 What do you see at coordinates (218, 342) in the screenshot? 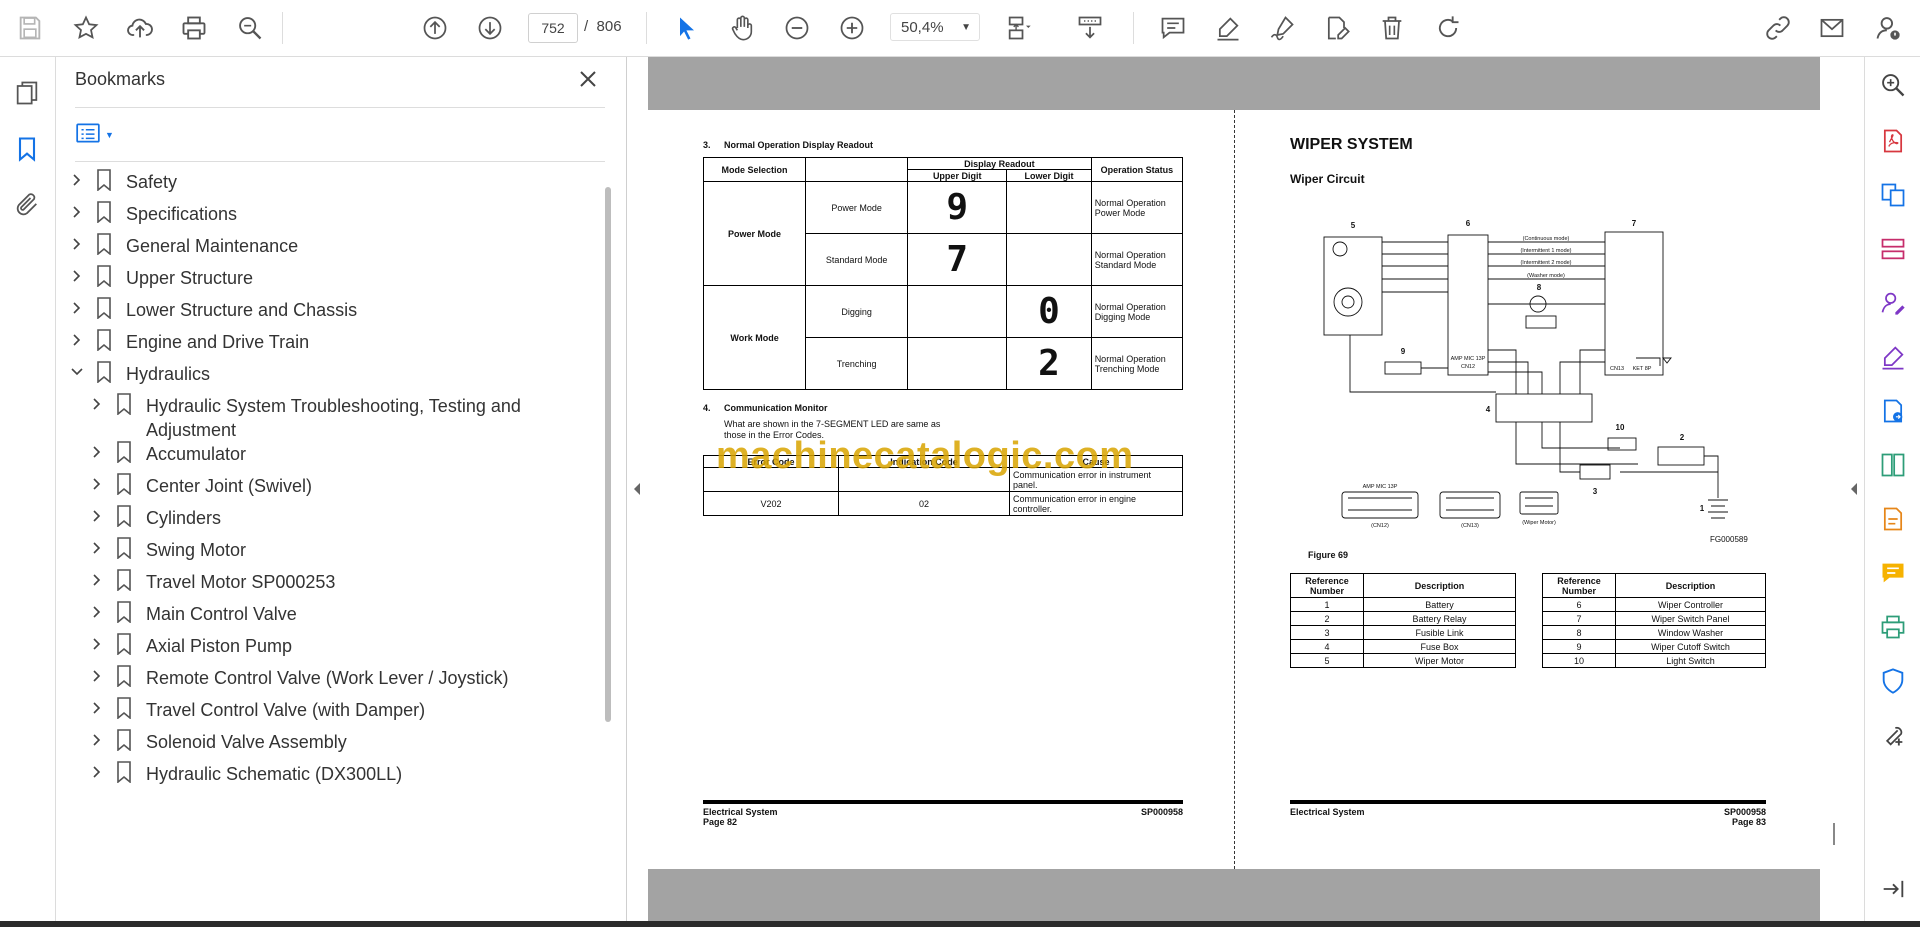
I see `bookmark-label: Engine and Drive Train` at bounding box center [218, 342].